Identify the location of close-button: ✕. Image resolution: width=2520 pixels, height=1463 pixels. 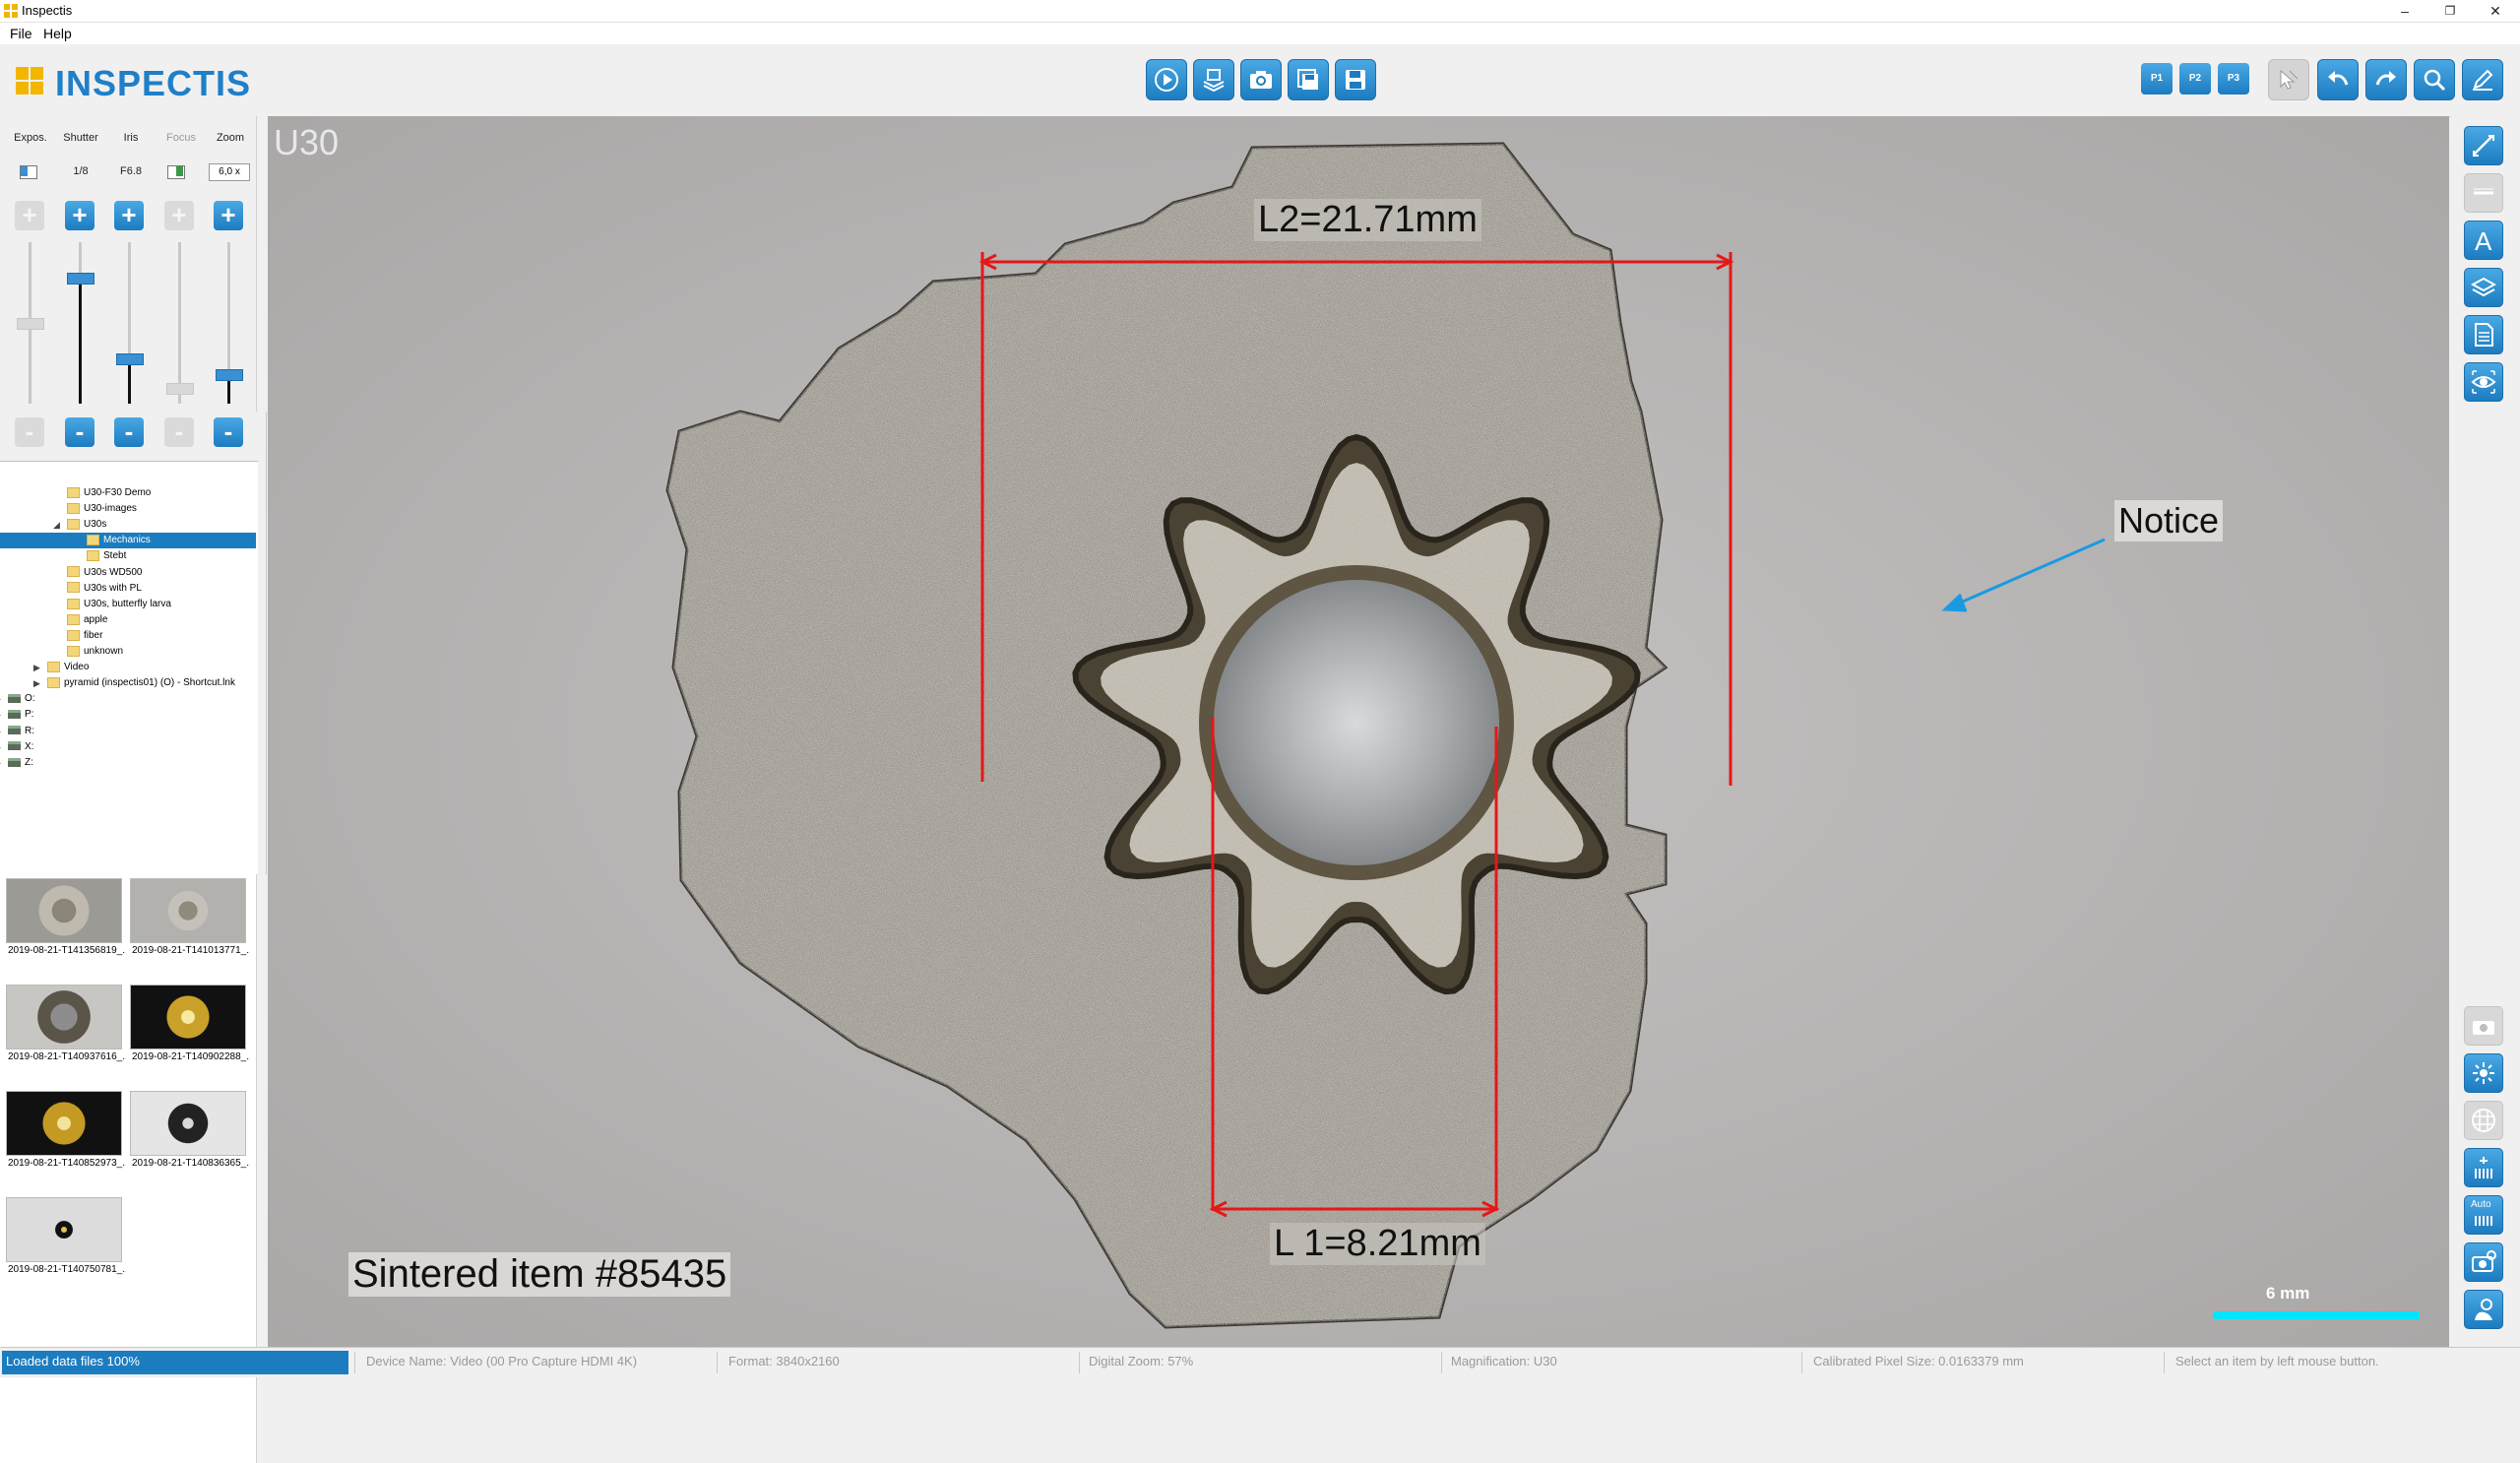
(2495, 11).